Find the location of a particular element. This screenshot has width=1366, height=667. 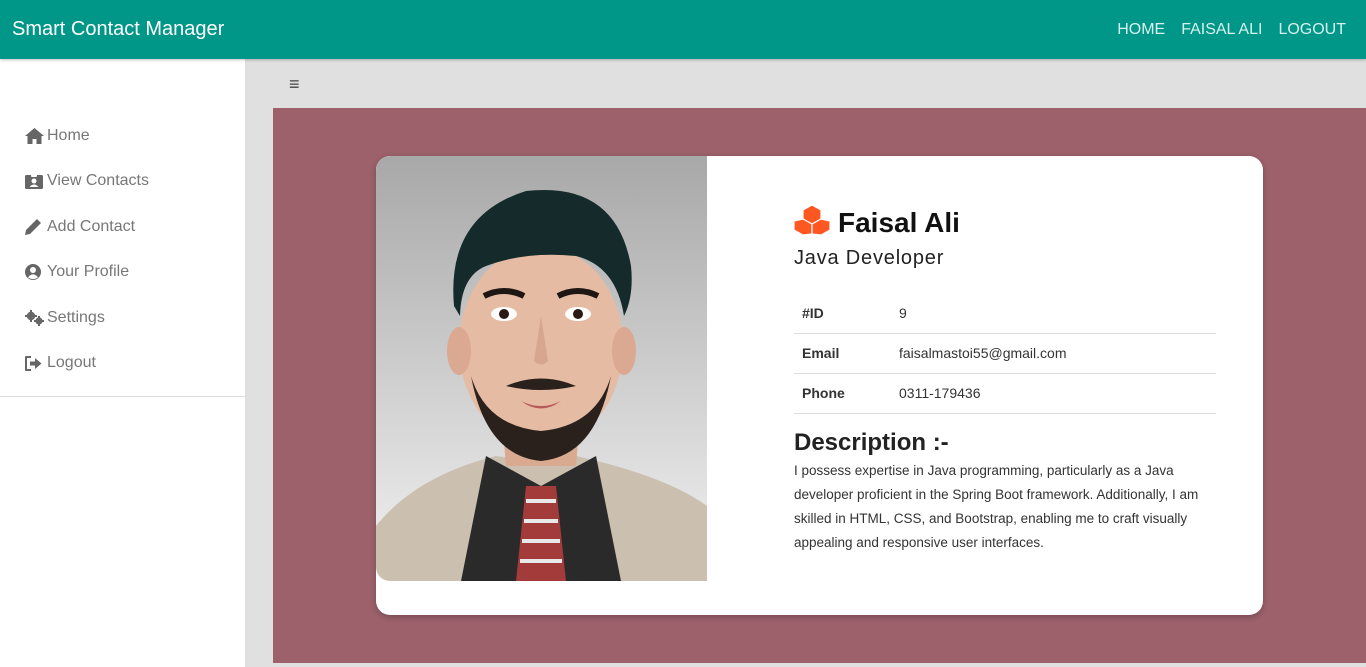

profile-title: Java Developer is located at coordinates (869, 258).